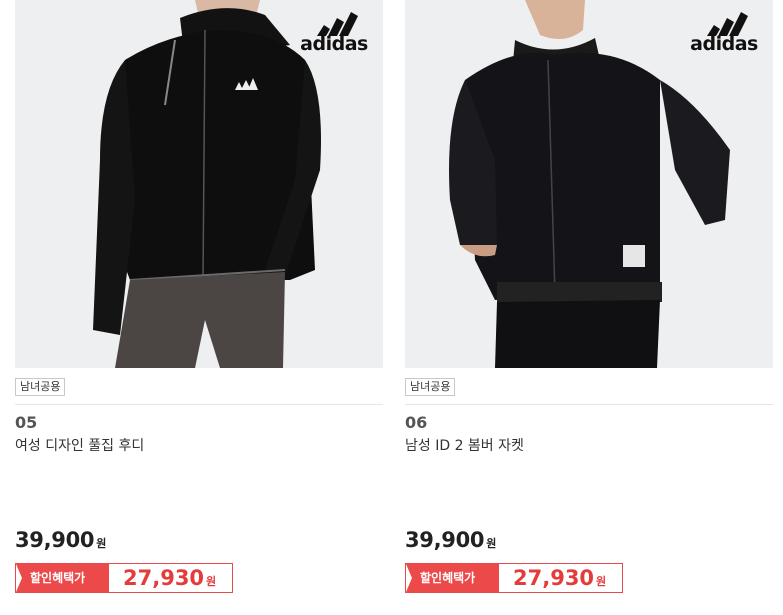 The width and height of the screenshot is (783, 615). What do you see at coordinates (464, 445) in the screenshot?
I see `product-name: 남성 ID 2 봄버 자켓` at bounding box center [464, 445].